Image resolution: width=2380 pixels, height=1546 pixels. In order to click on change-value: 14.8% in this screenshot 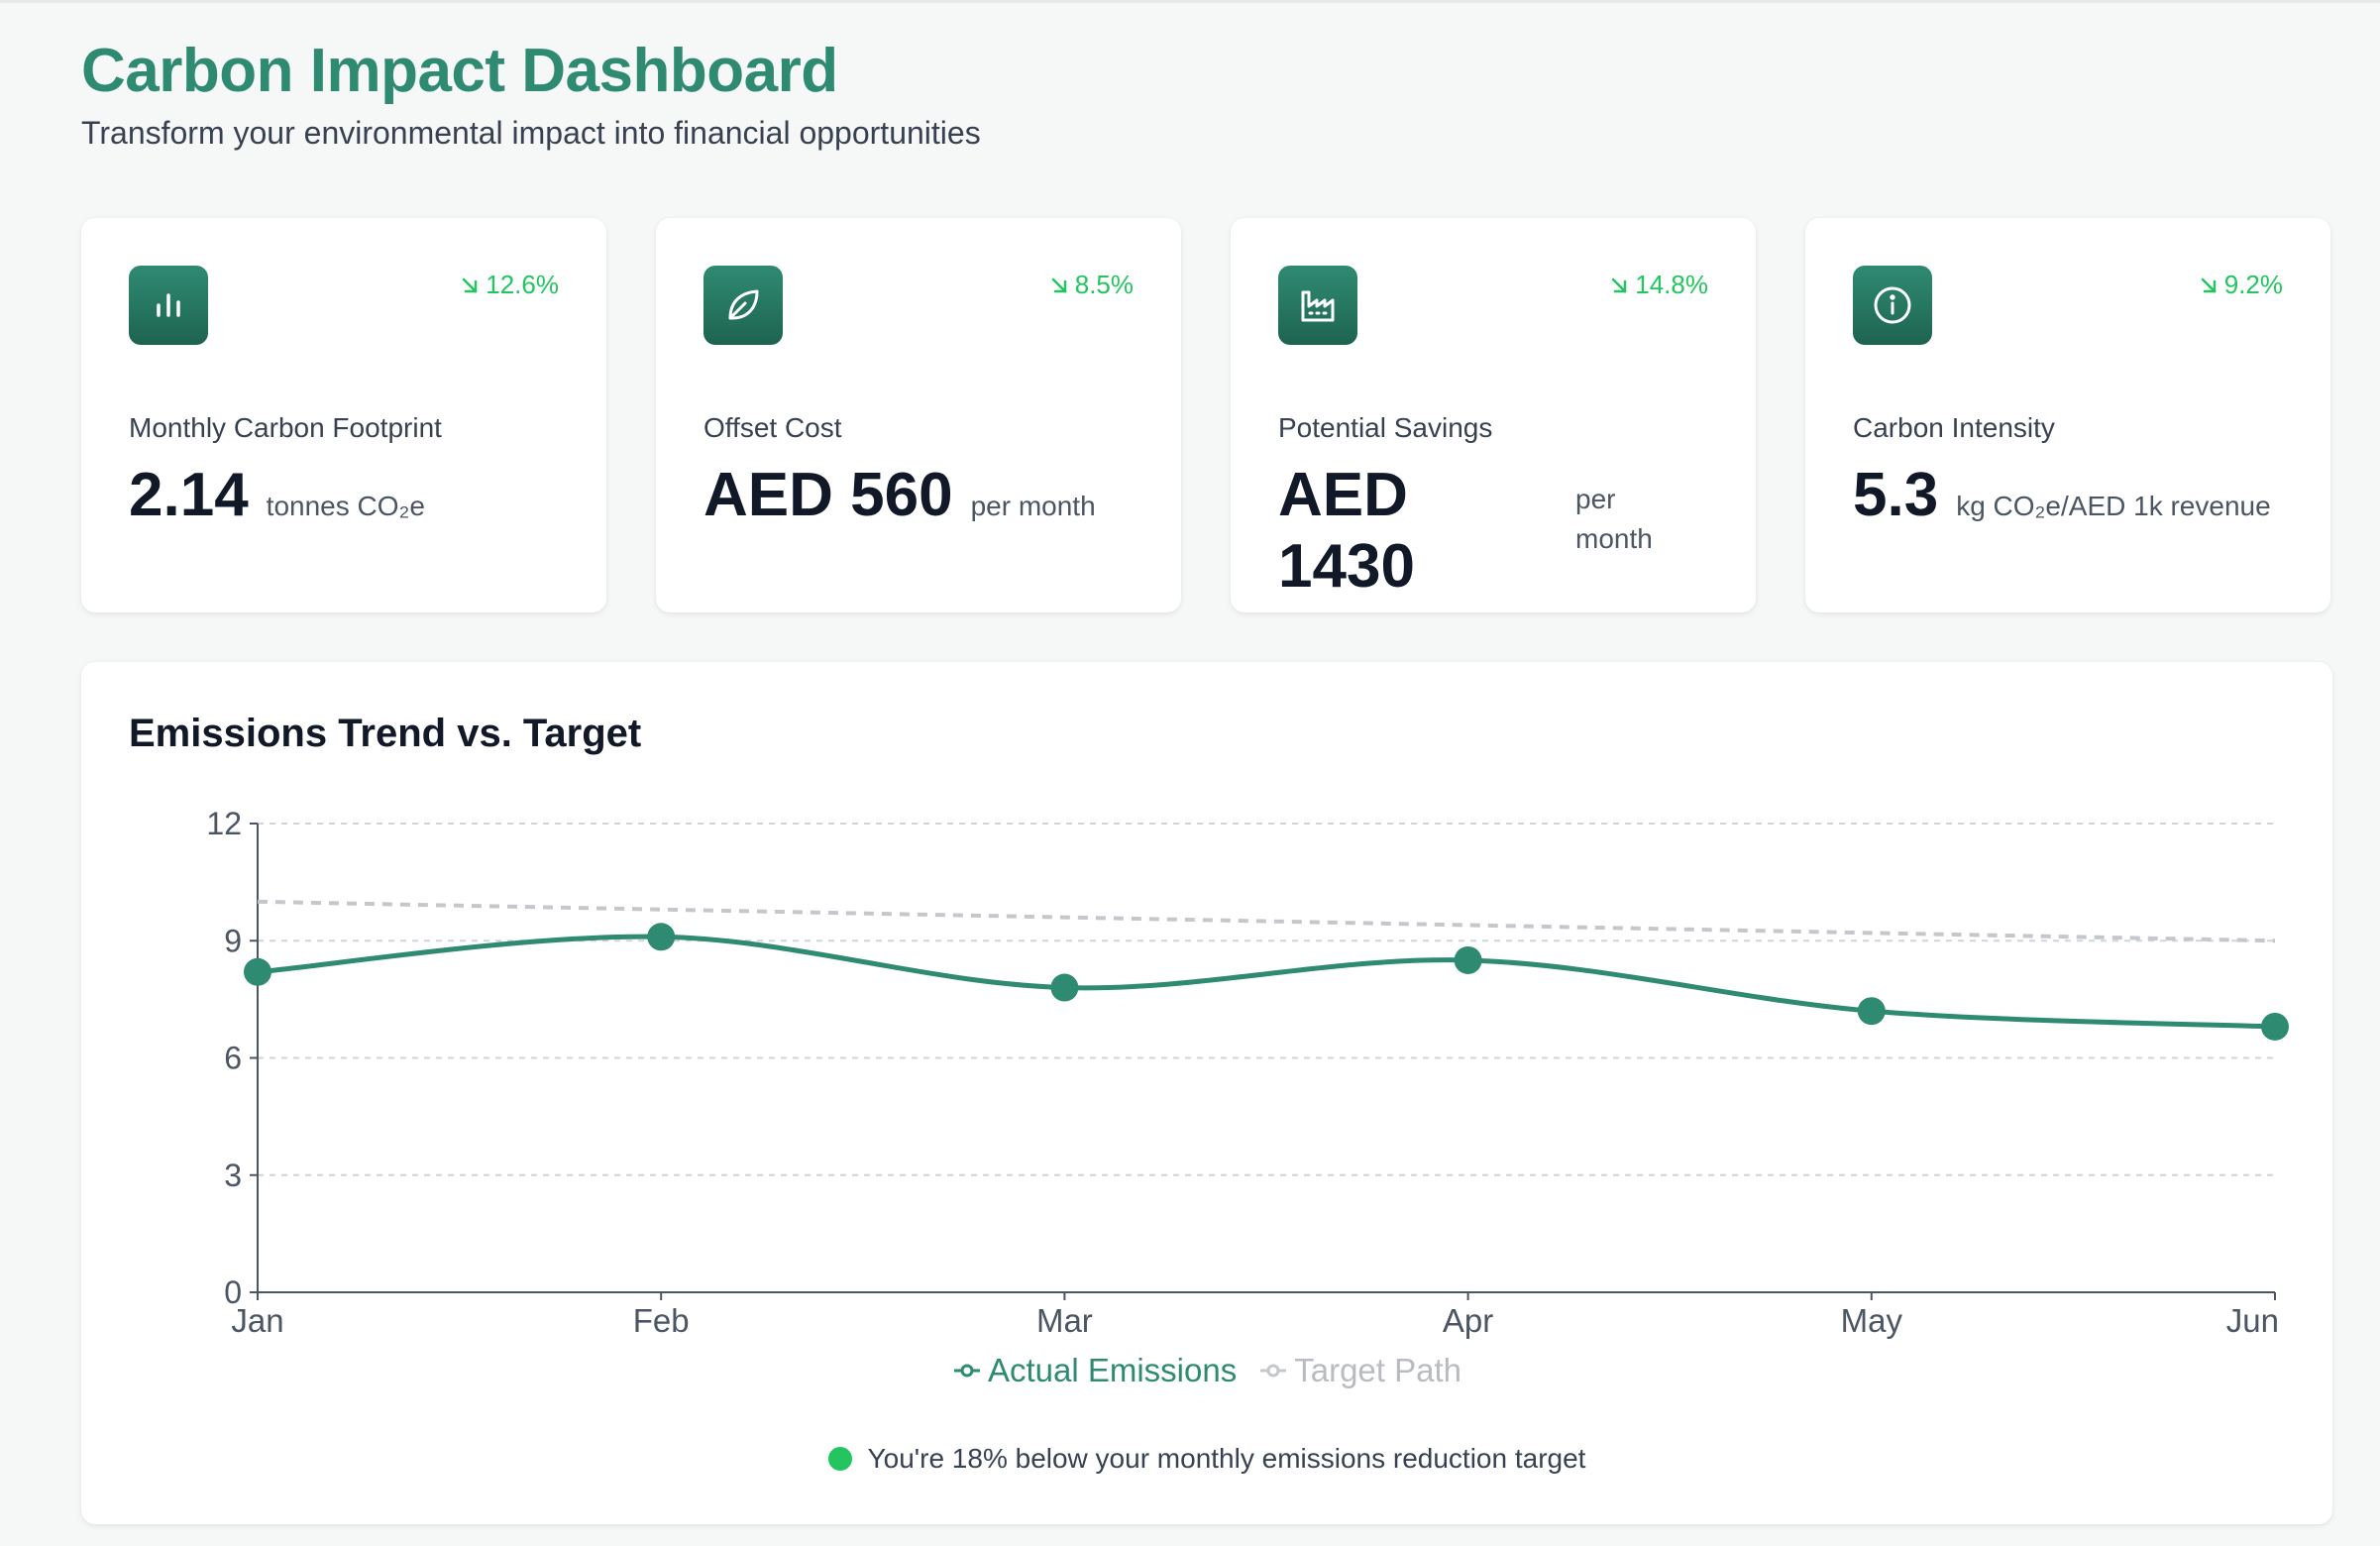, I will do `click(1671, 284)`.